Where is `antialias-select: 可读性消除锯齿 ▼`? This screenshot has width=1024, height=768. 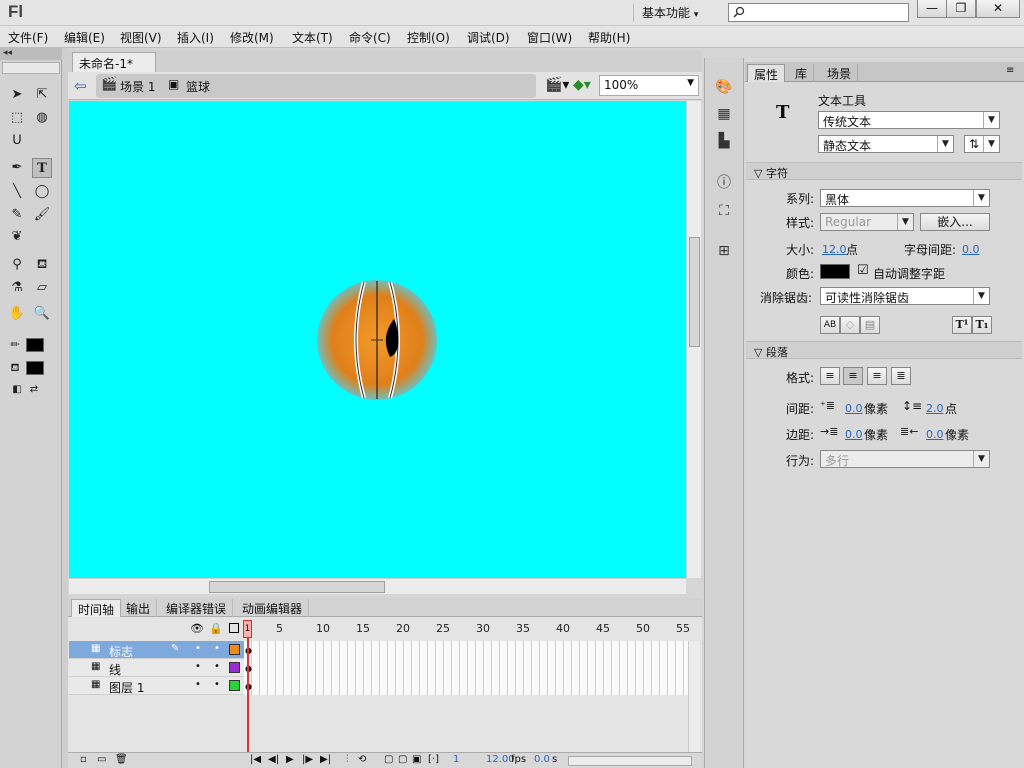
antialias-select: 可读性消除锯齿 ▼ is located at coordinates (905, 296).